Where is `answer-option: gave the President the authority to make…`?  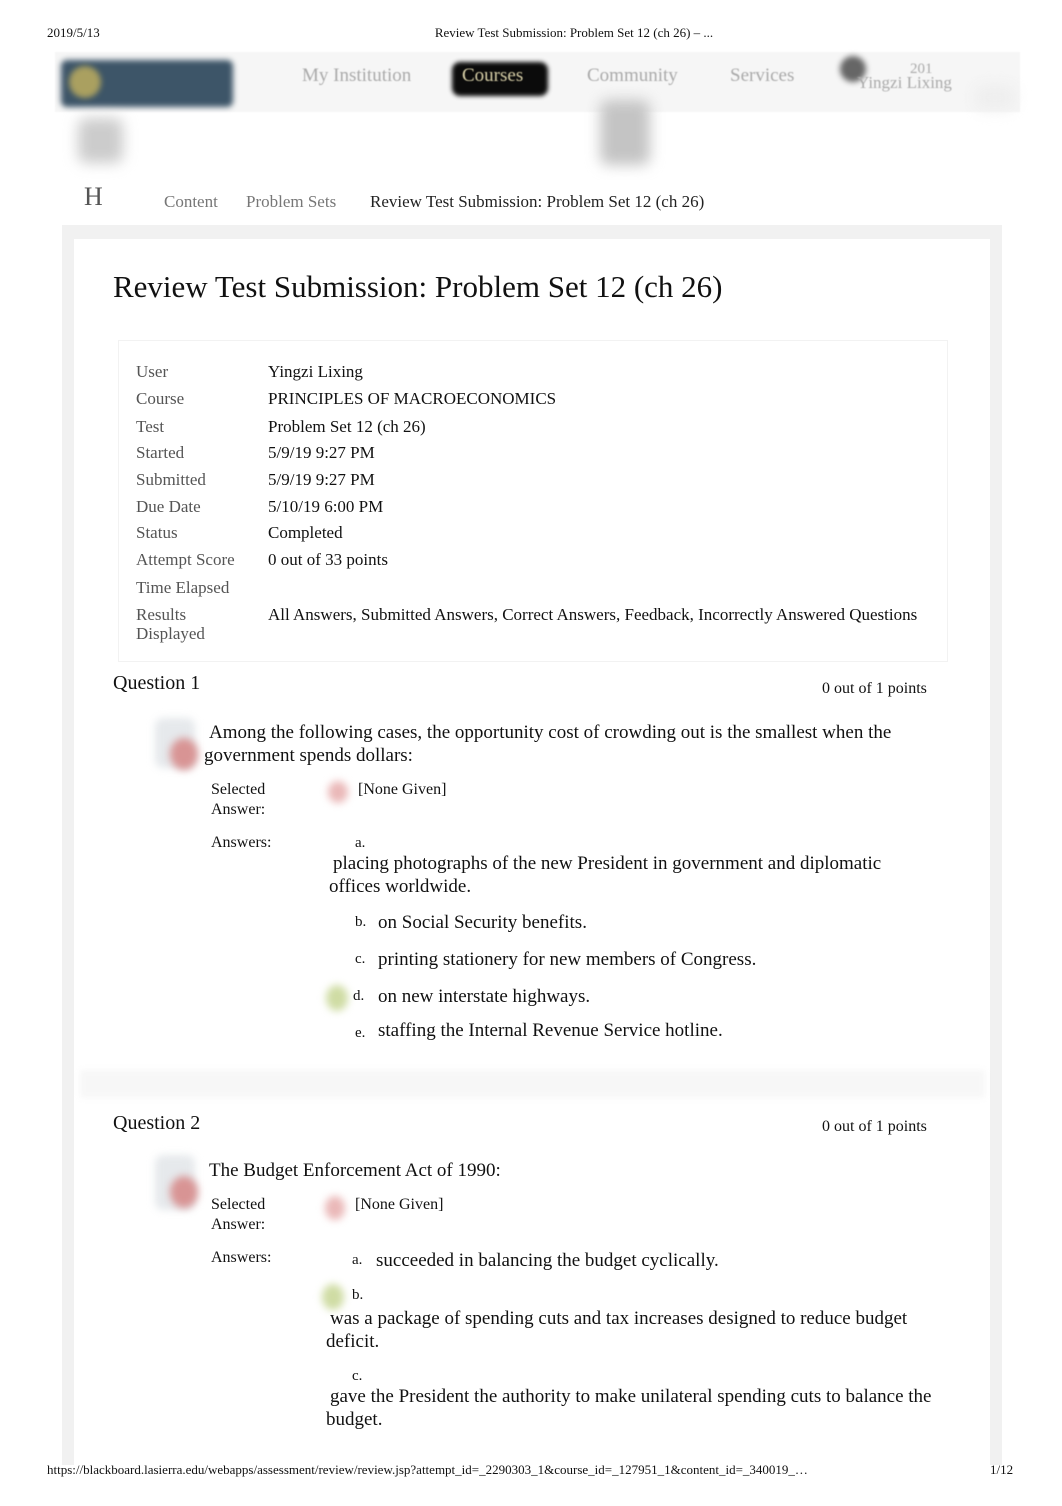 answer-option: gave the President the authority to make… is located at coordinates (629, 1408).